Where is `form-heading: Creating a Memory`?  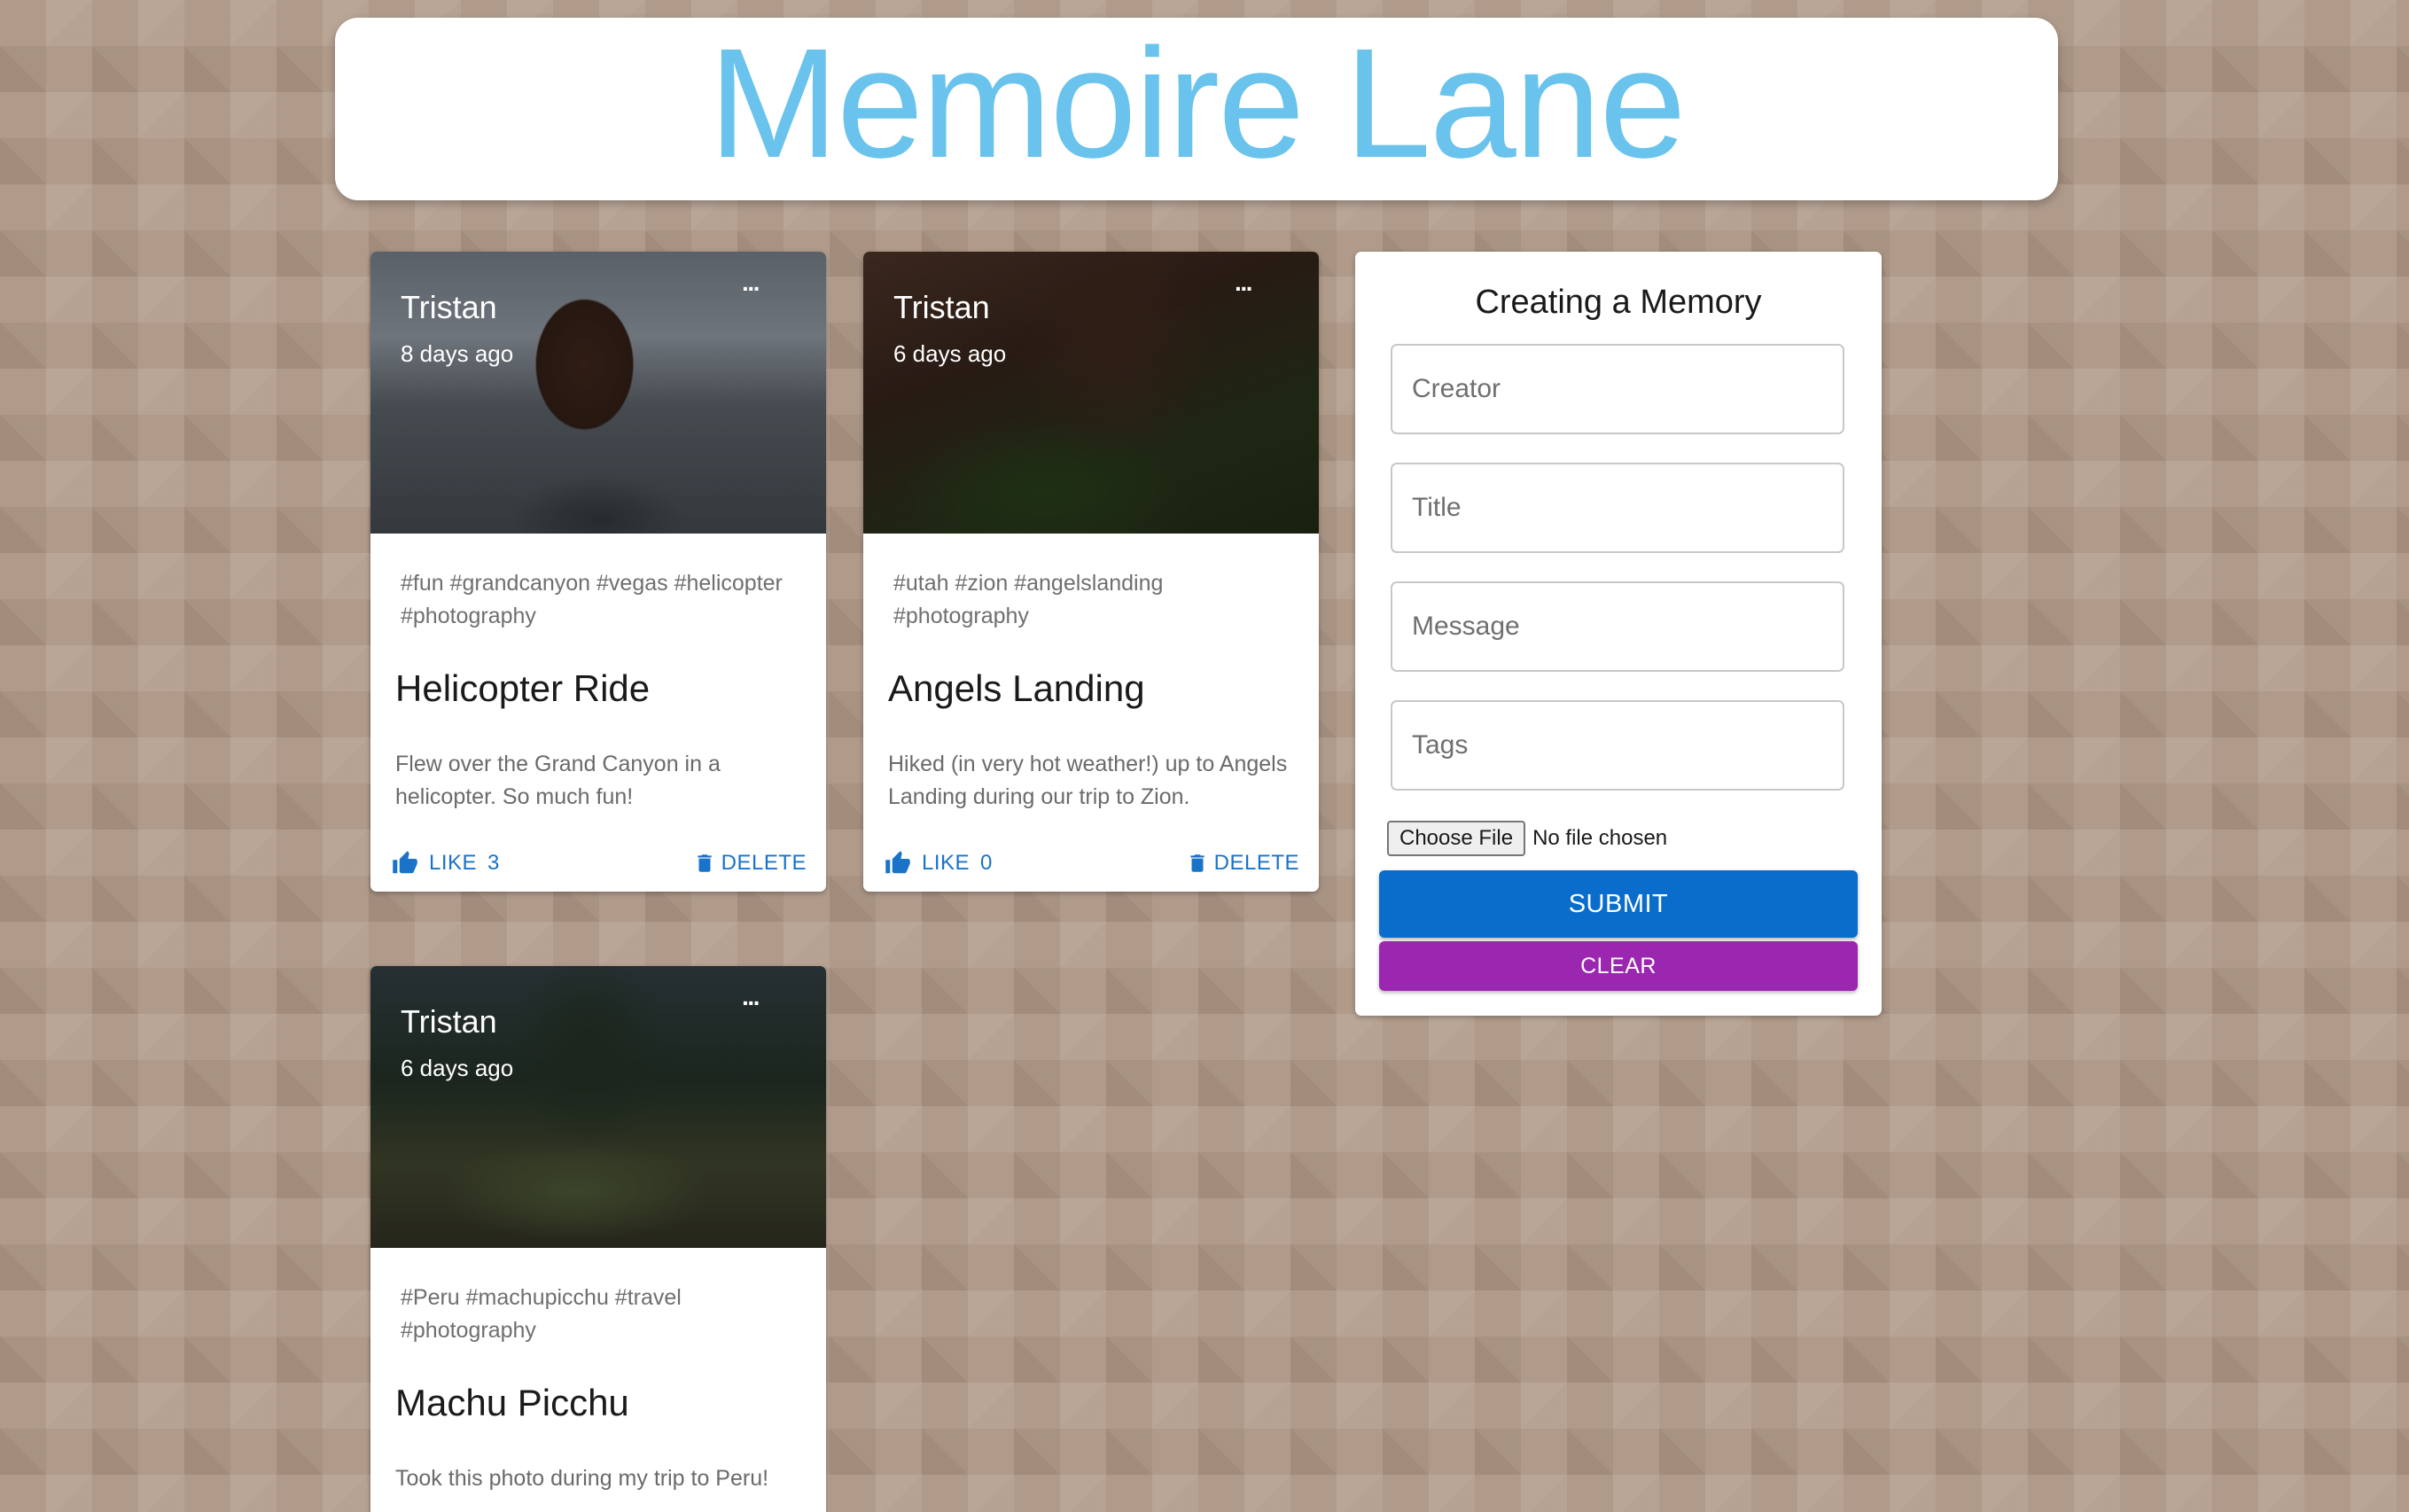
form-heading: Creating a Memory is located at coordinates (1618, 302).